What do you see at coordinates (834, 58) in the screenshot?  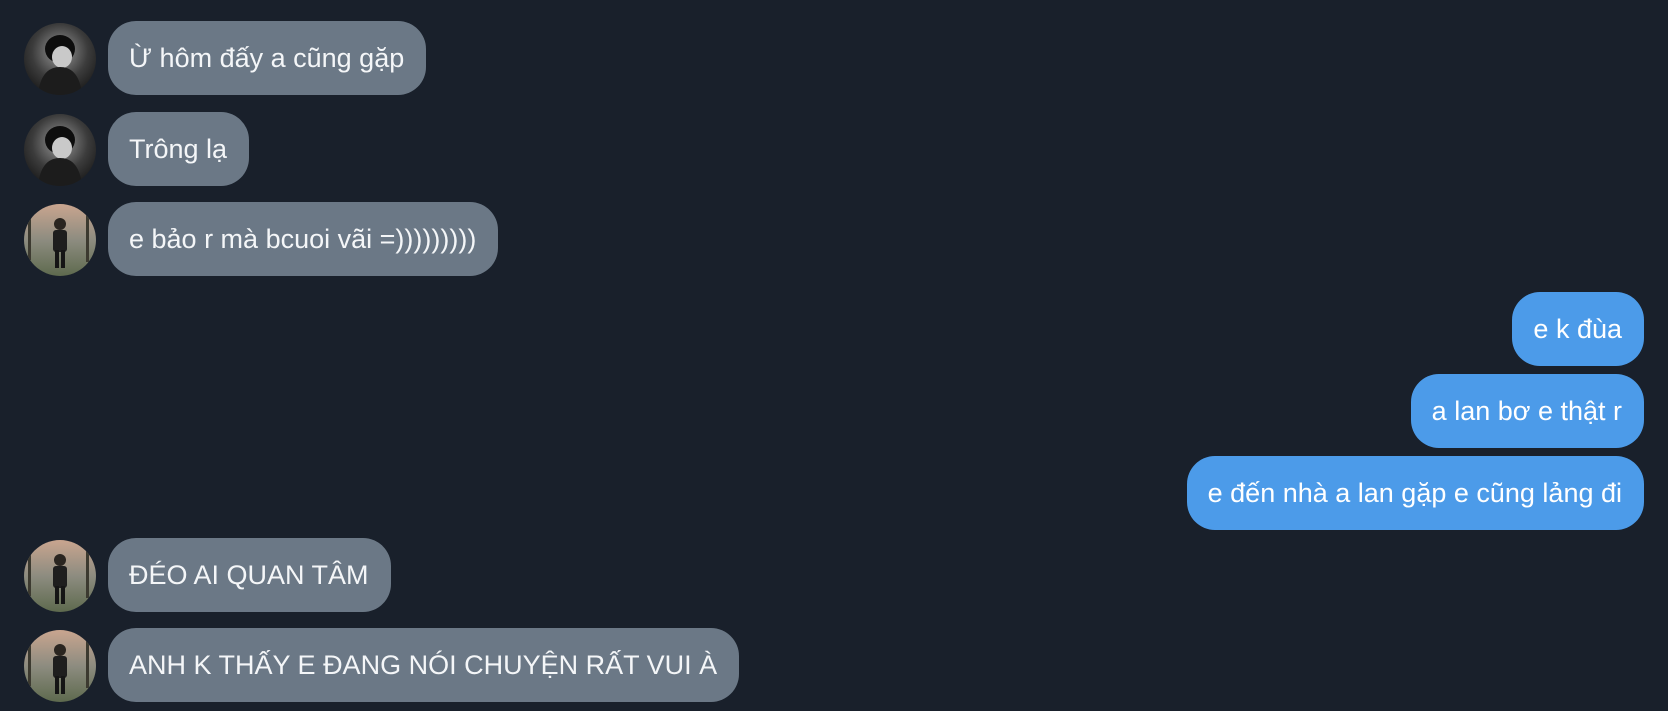 I see `message-row: Ừ hôm đấy a cũng gặp` at bounding box center [834, 58].